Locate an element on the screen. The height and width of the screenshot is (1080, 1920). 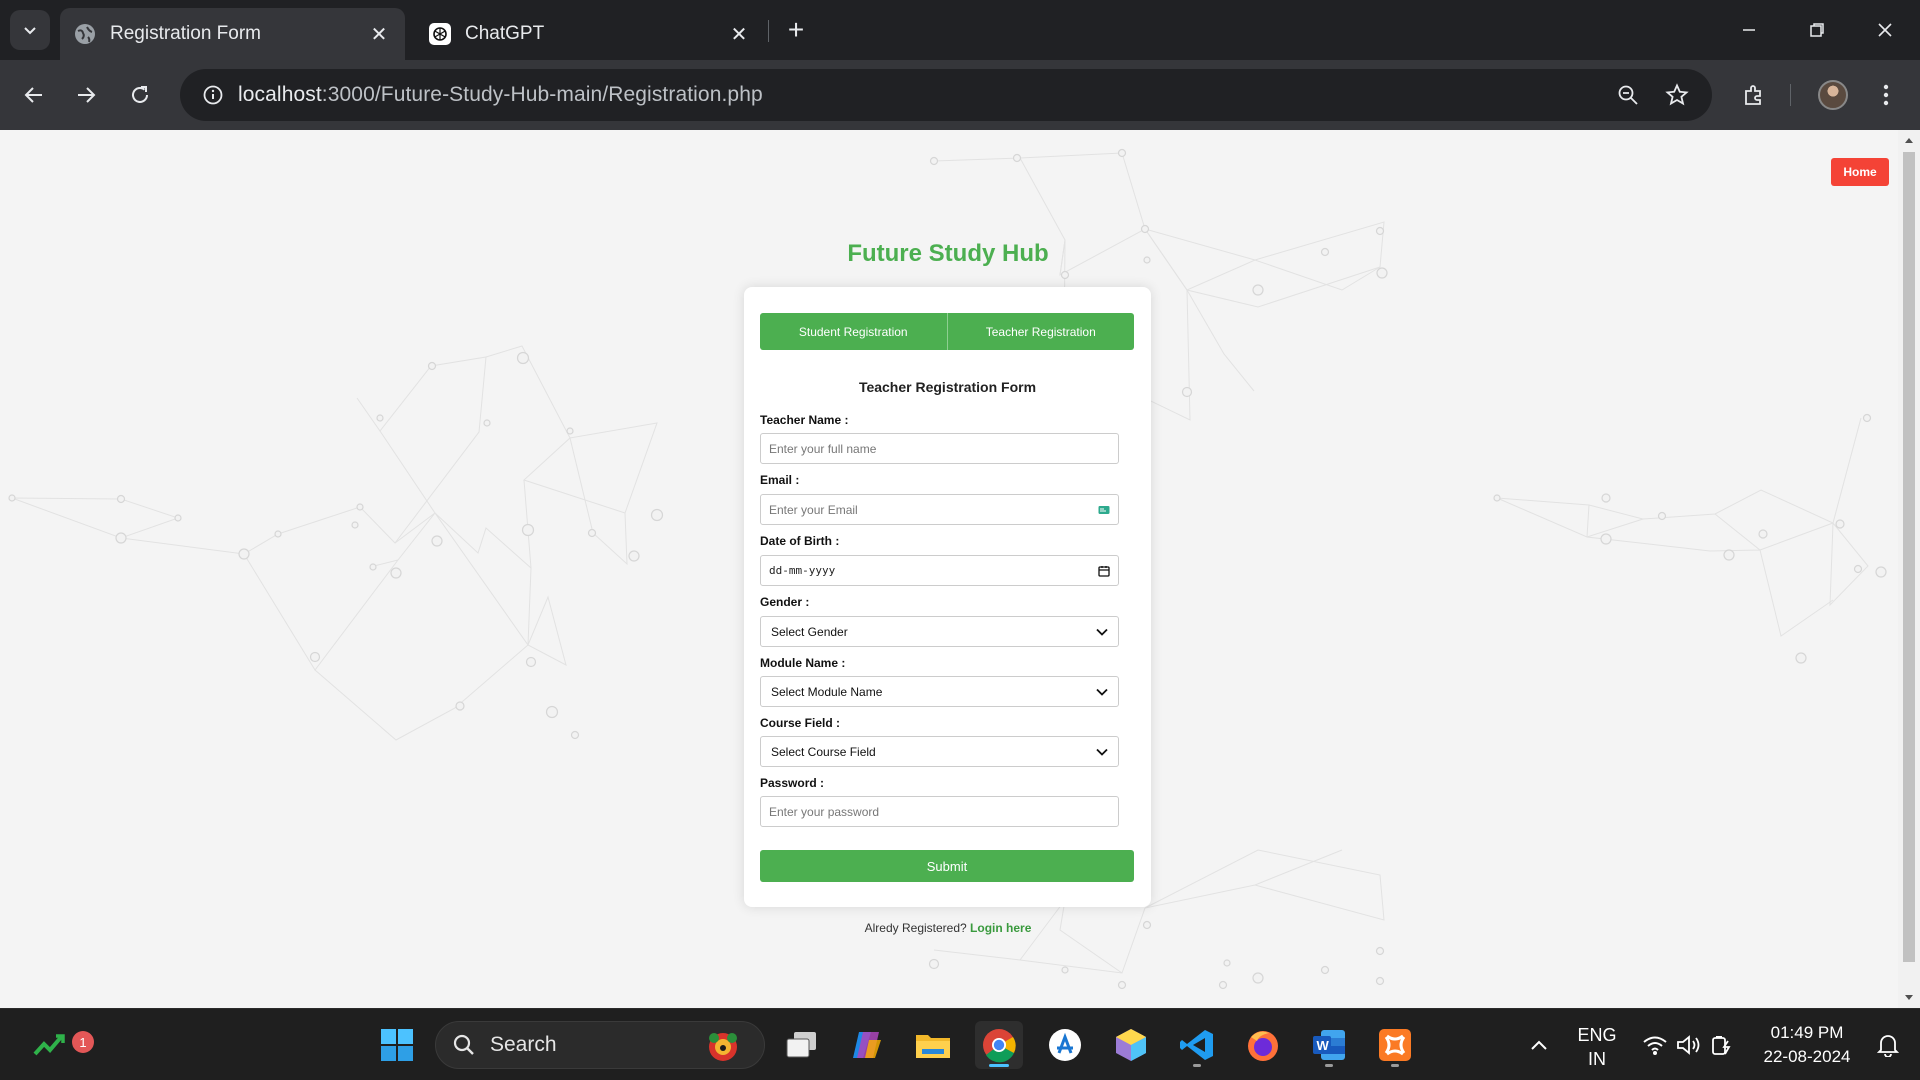
bookmark-star-icon is located at coordinates (1677, 95).